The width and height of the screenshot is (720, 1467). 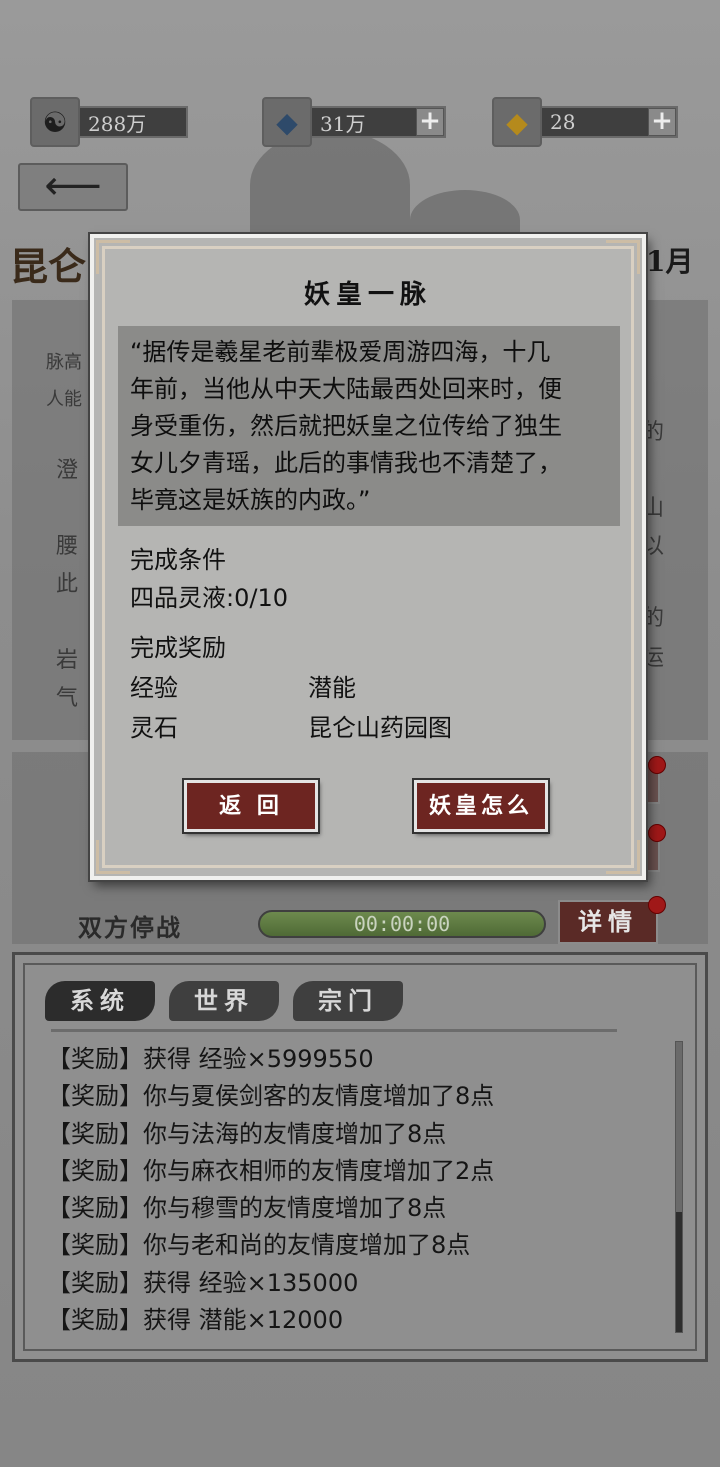 What do you see at coordinates (481, 806) in the screenshot?
I see `ask-yao-emperor-button: 妖皇怎么` at bounding box center [481, 806].